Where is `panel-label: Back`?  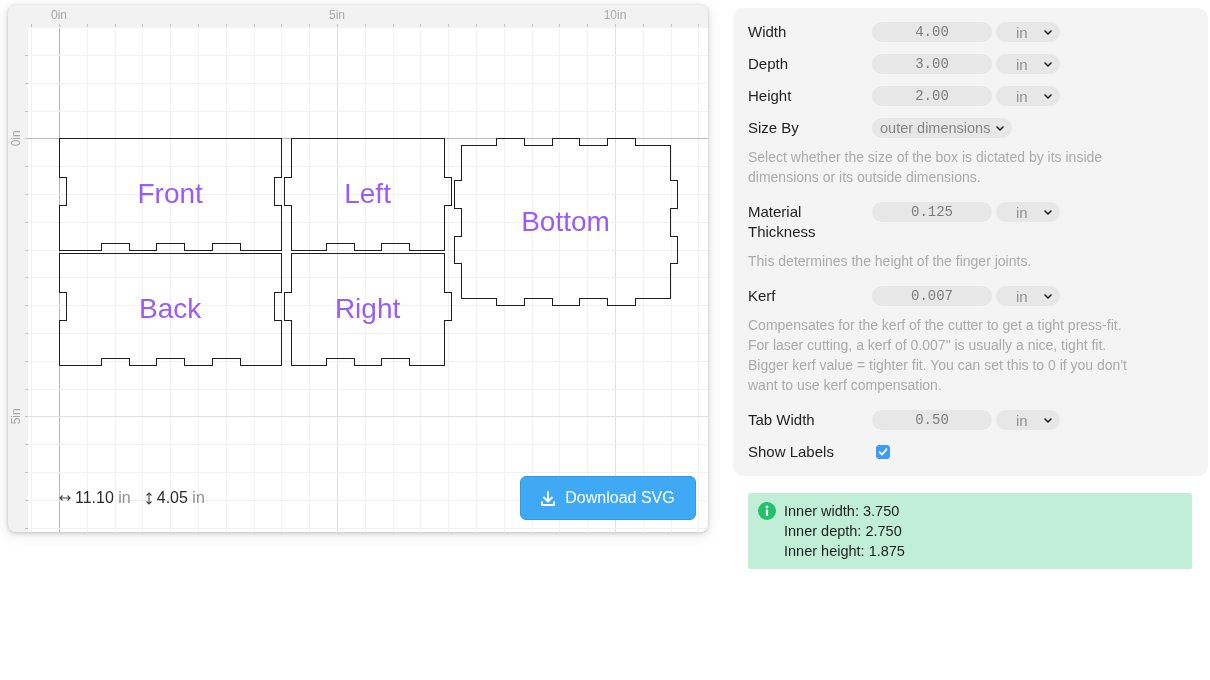
panel-label: Back is located at coordinates (170, 309).